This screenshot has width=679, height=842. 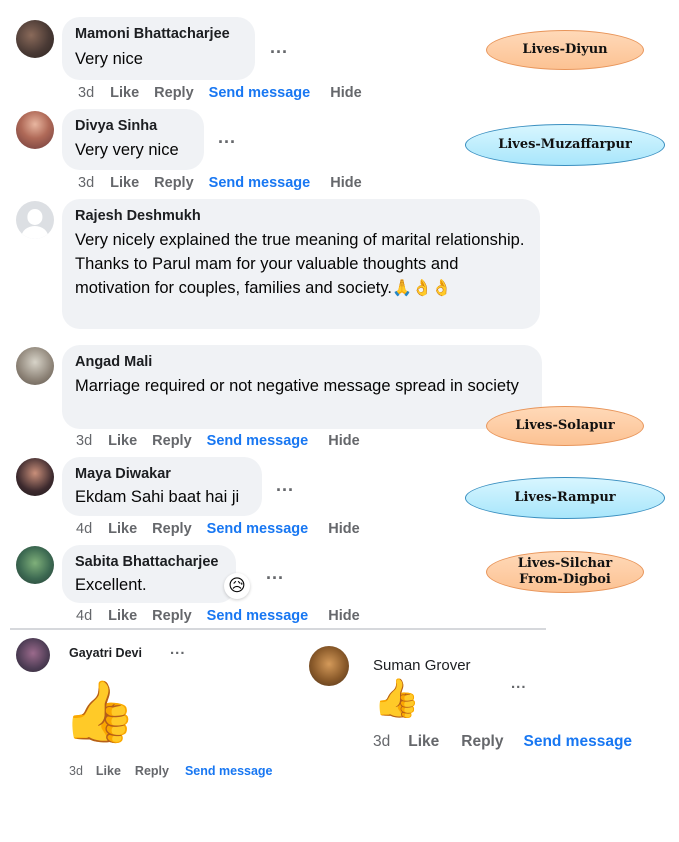 I want to click on commenter-name: Divya Sinha, so click(x=133, y=126).